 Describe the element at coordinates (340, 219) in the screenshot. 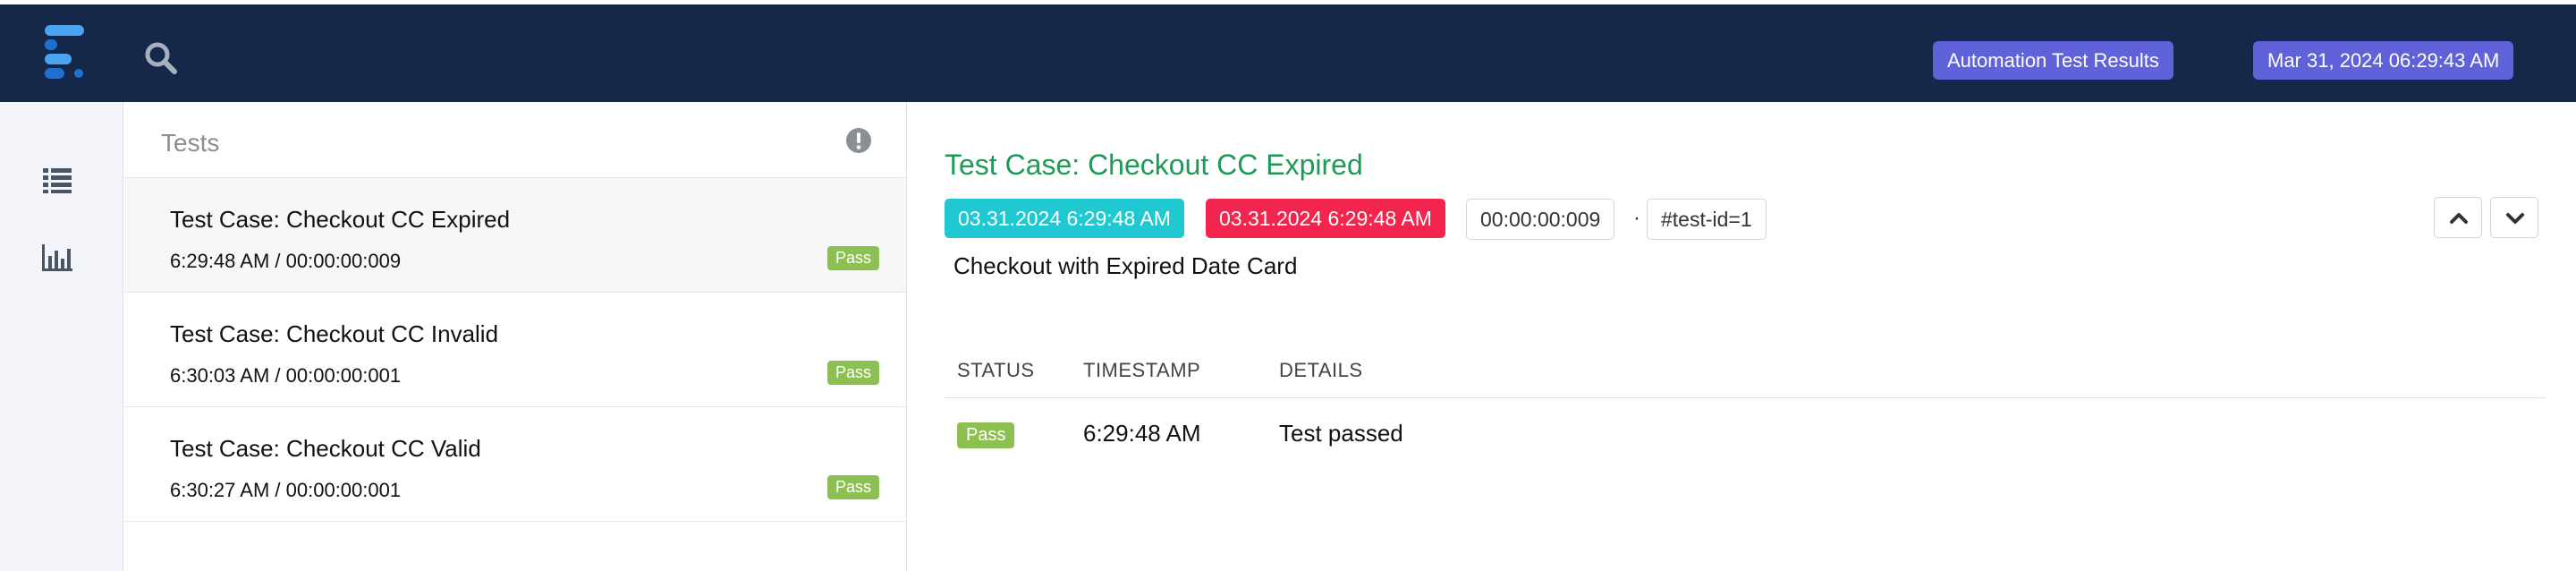

I see `test-name: Test Case: Checkout CC Expired` at that location.